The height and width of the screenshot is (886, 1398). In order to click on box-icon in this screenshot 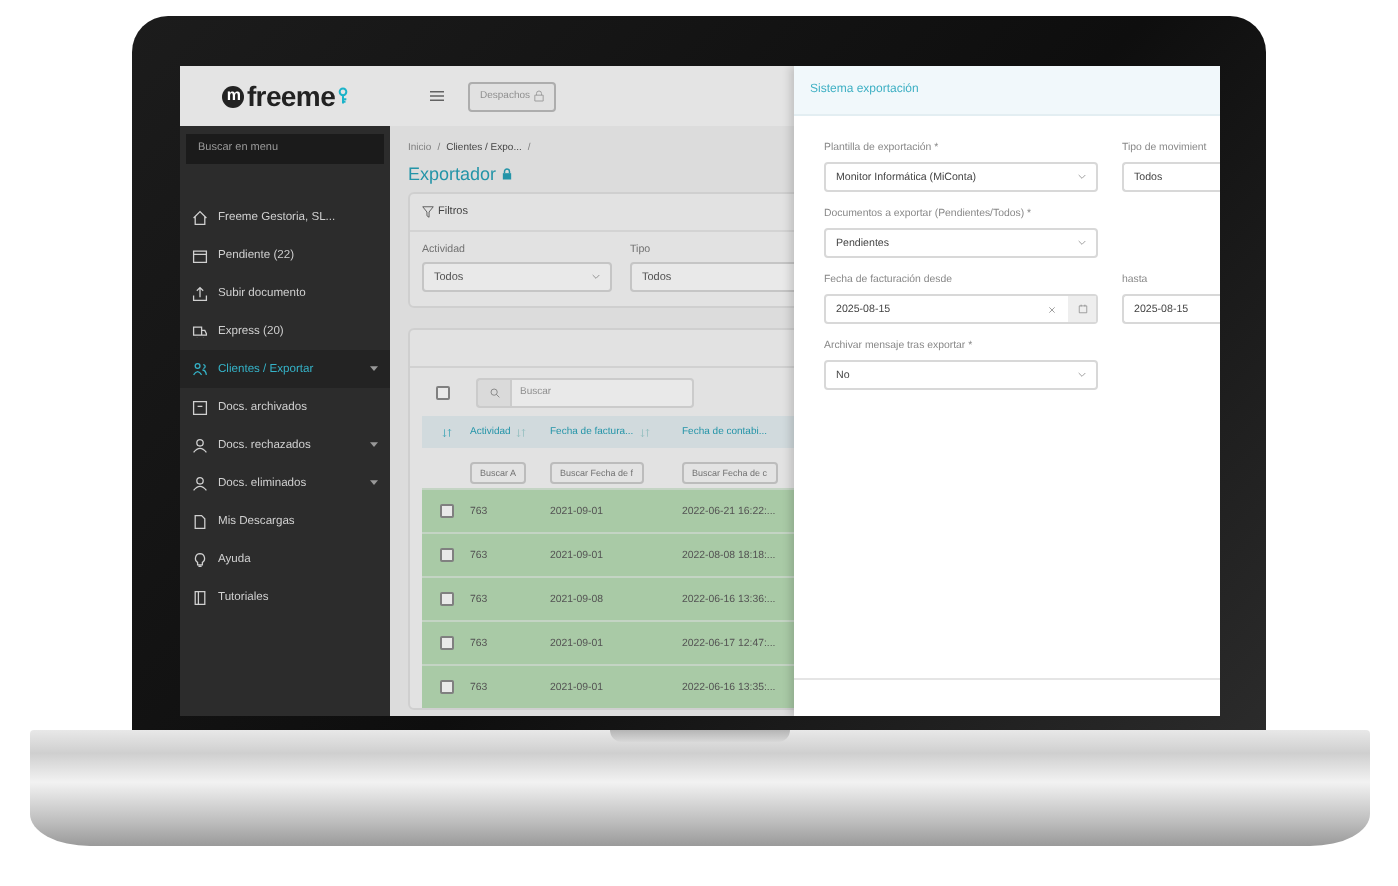, I will do `click(200, 407)`.